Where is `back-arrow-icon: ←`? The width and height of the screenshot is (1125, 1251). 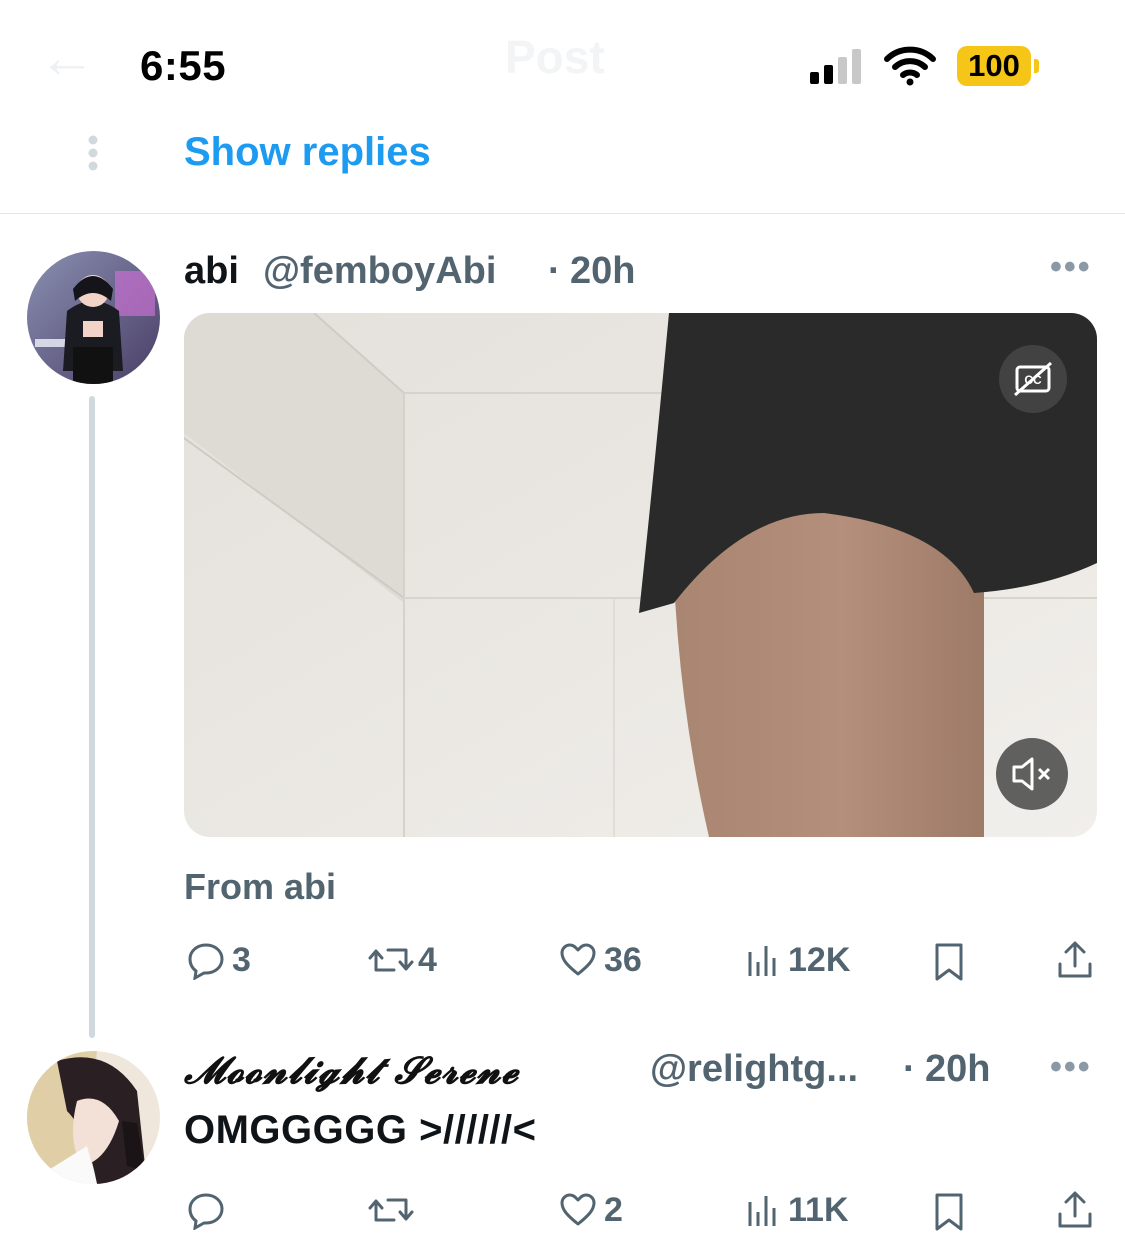 back-arrow-icon: ← is located at coordinates (68, 58).